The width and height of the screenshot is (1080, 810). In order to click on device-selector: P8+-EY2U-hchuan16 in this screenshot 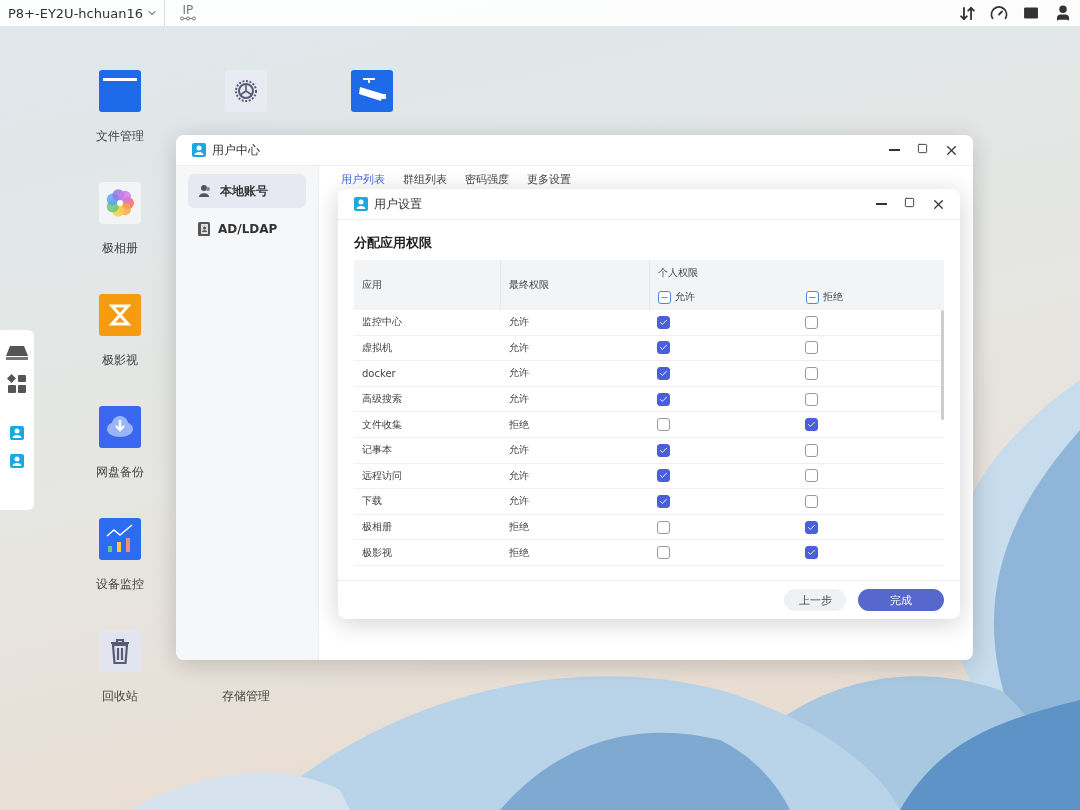, I will do `click(86, 13)`.